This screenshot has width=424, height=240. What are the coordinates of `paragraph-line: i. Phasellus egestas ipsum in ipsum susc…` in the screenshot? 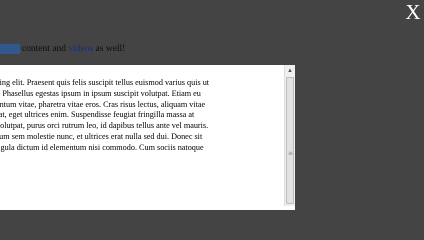 It's located at (100, 93).